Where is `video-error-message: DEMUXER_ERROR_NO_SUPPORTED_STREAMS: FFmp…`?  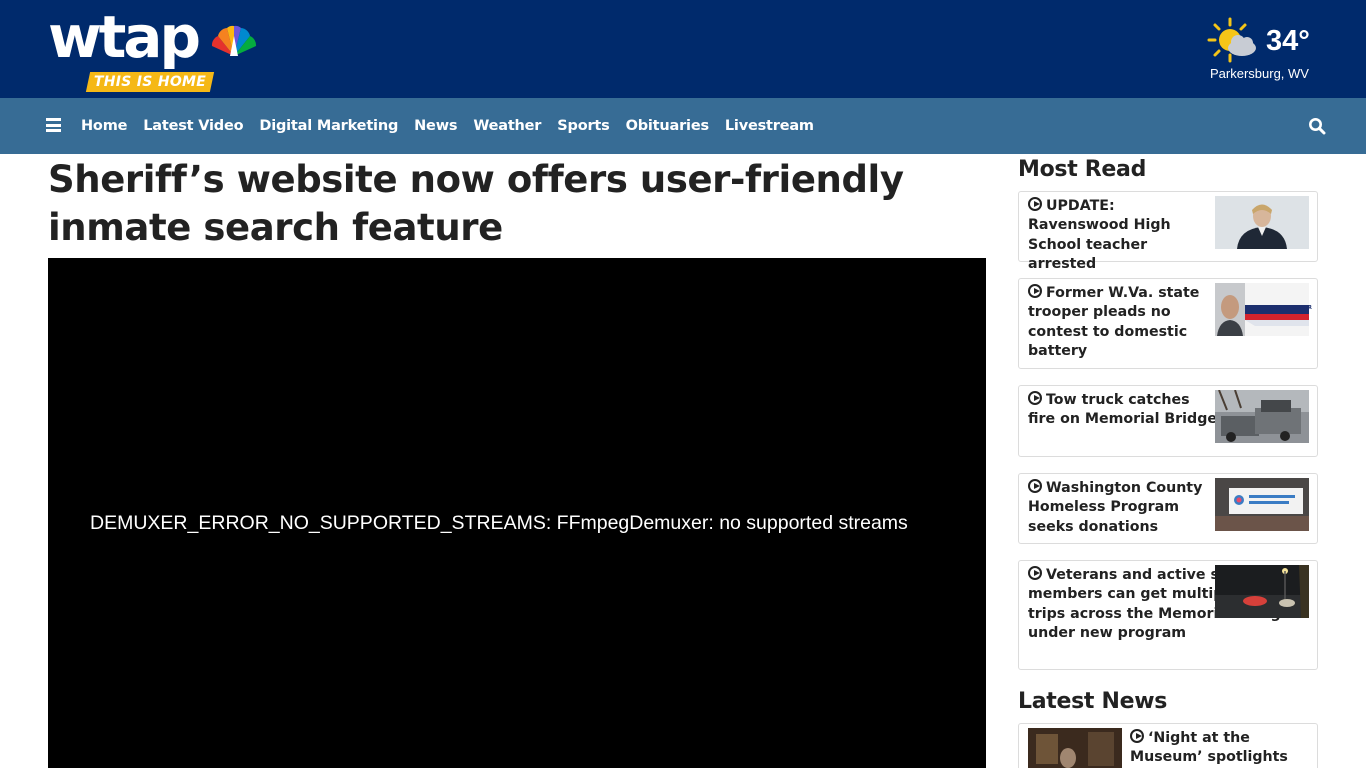
video-error-message: DEMUXER_ERROR_NO_SUPPORTED_STREAMS: FFmp… is located at coordinates (499, 523).